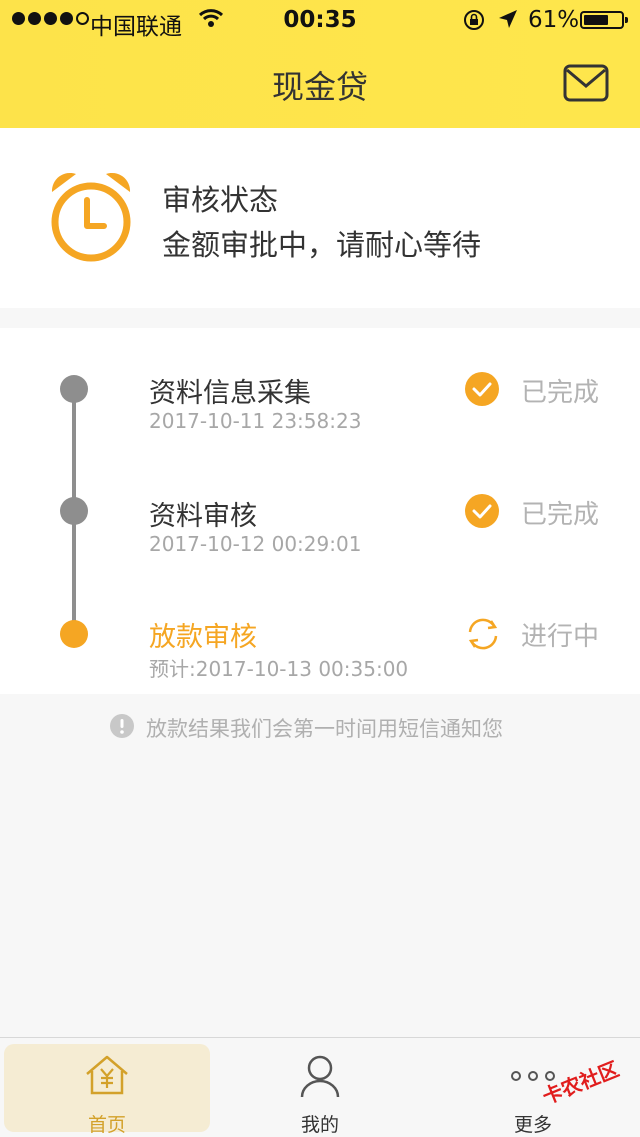  What do you see at coordinates (203, 516) in the screenshot?
I see `step-title: 资料审核` at bounding box center [203, 516].